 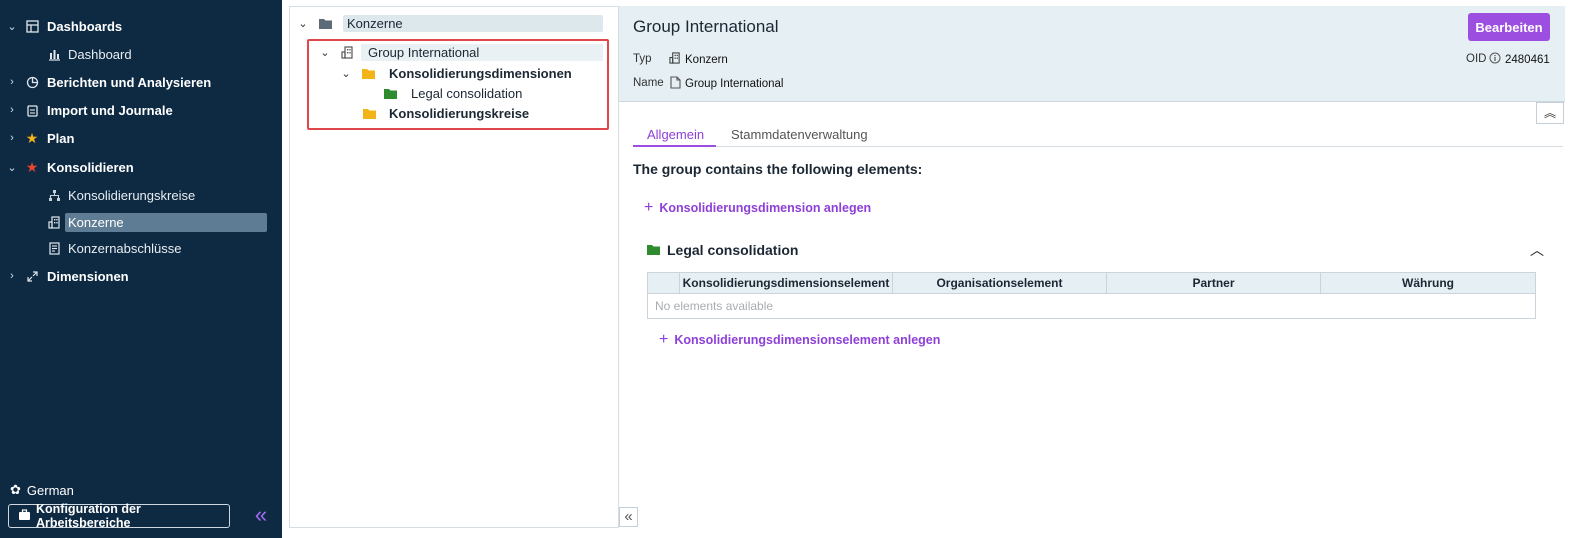 I want to click on expand-arrows-icon, so click(x=32, y=276).